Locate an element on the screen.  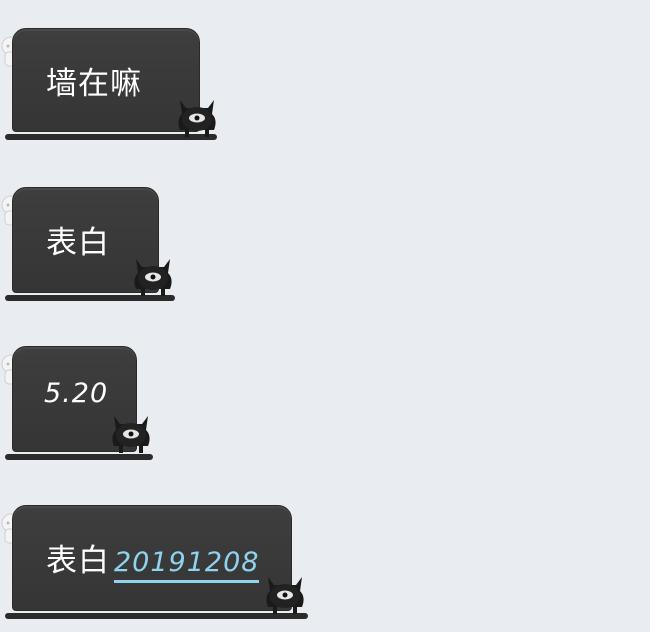
message-text: 表白 20191208 is located at coordinates (153, 559).